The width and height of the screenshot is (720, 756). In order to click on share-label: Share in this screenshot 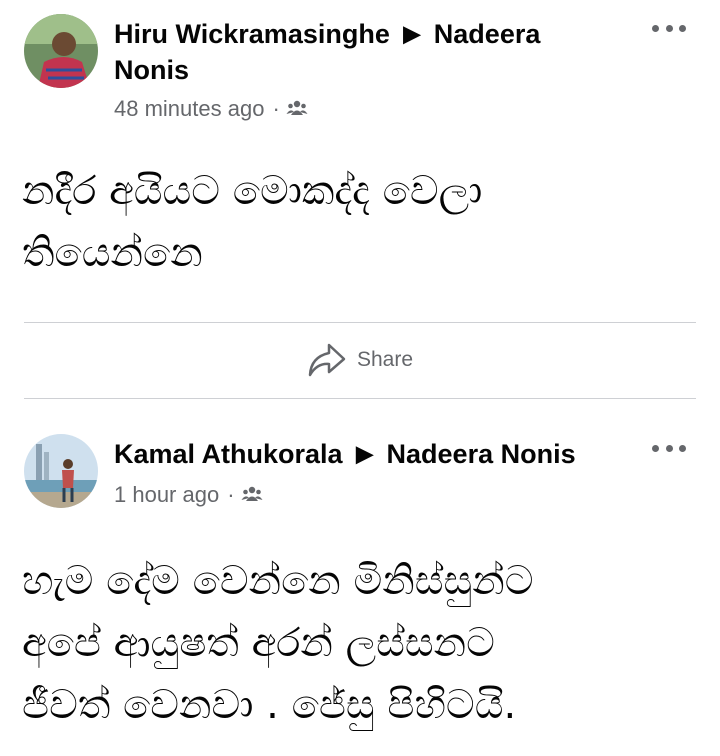, I will do `click(385, 359)`.